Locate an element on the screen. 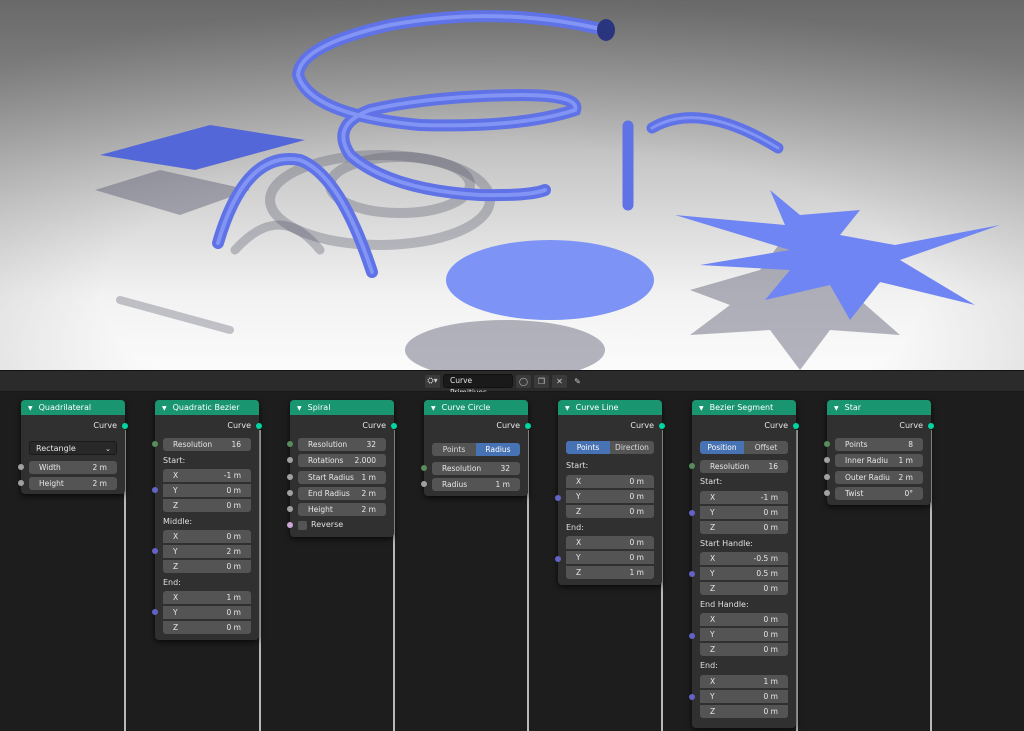 The width and height of the screenshot is (1024, 731). start-handle-z-field: Z 0 m is located at coordinates (744, 588).